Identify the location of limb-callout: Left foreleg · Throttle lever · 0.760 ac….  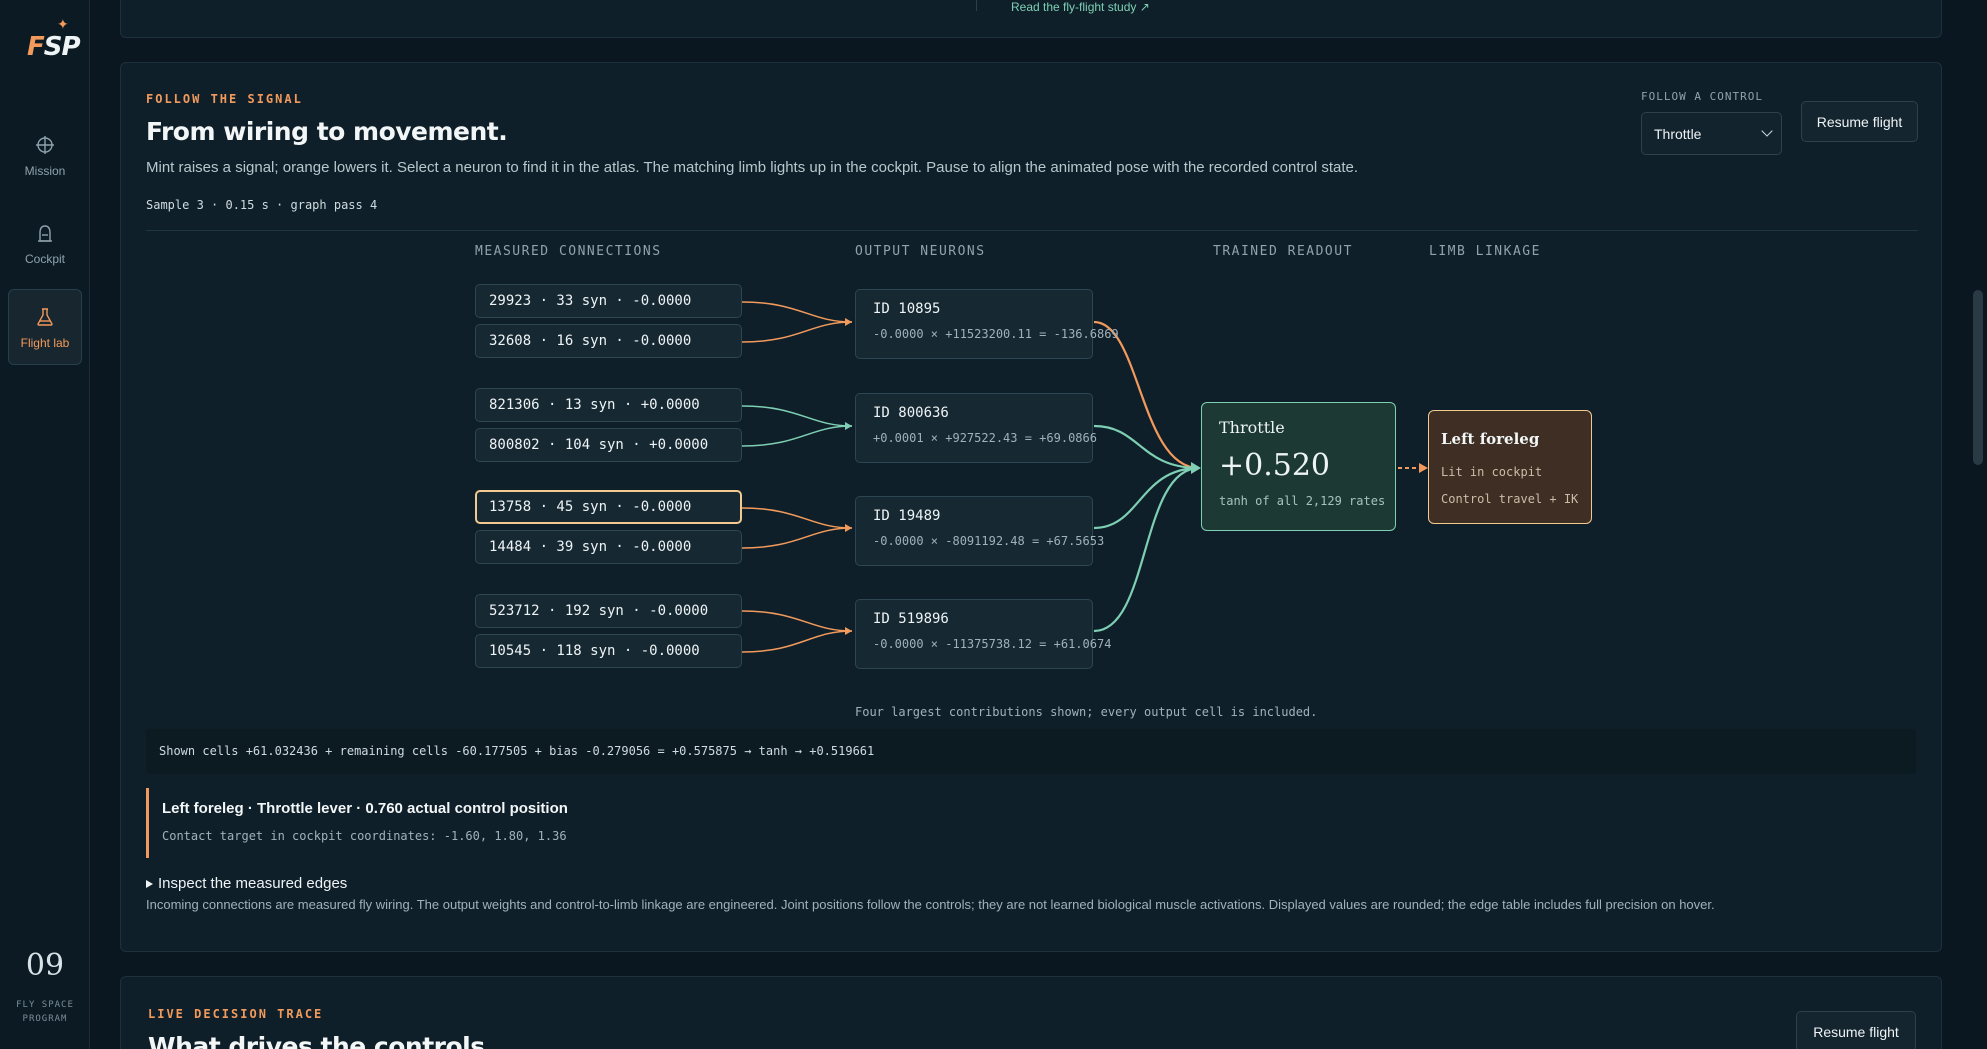
(496, 823).